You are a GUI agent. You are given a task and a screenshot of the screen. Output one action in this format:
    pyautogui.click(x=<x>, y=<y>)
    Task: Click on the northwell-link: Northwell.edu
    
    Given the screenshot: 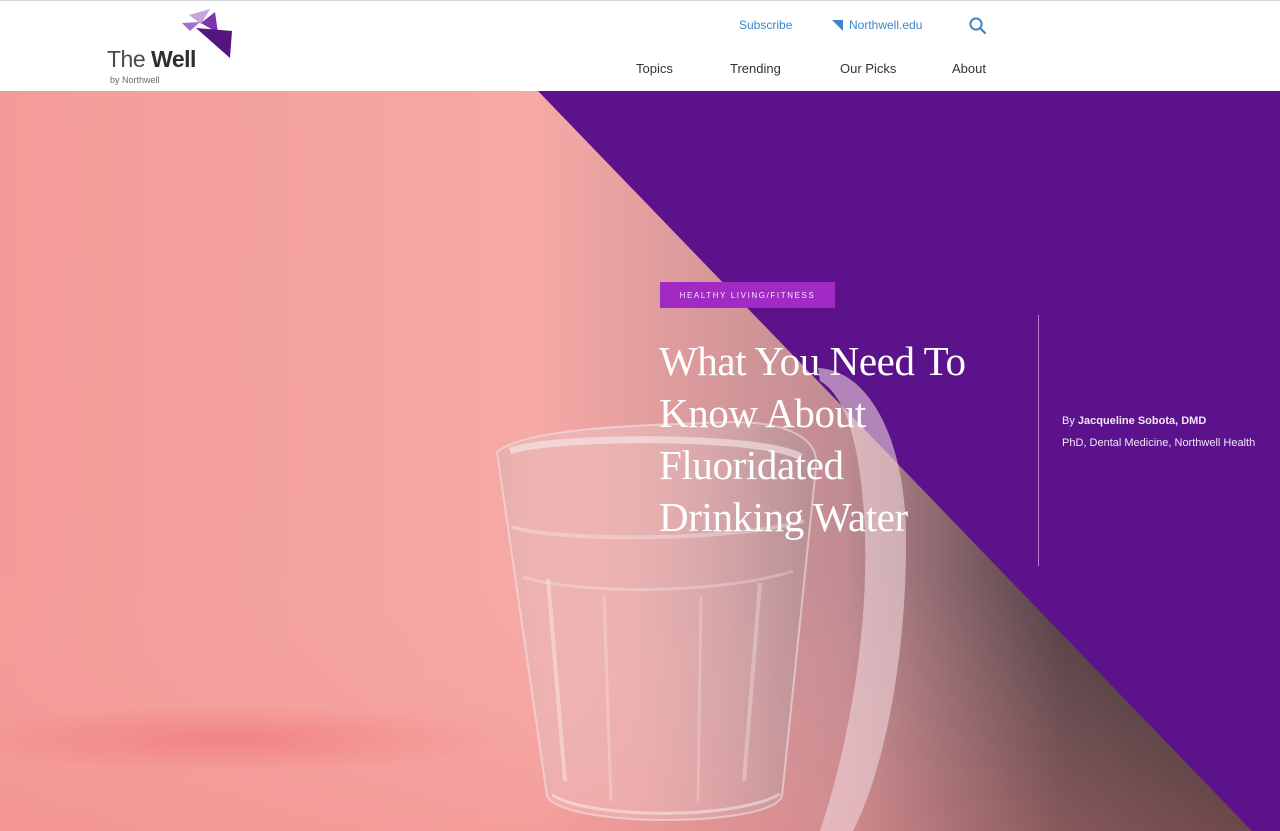 What is the action you would take?
    pyautogui.click(x=876, y=25)
    